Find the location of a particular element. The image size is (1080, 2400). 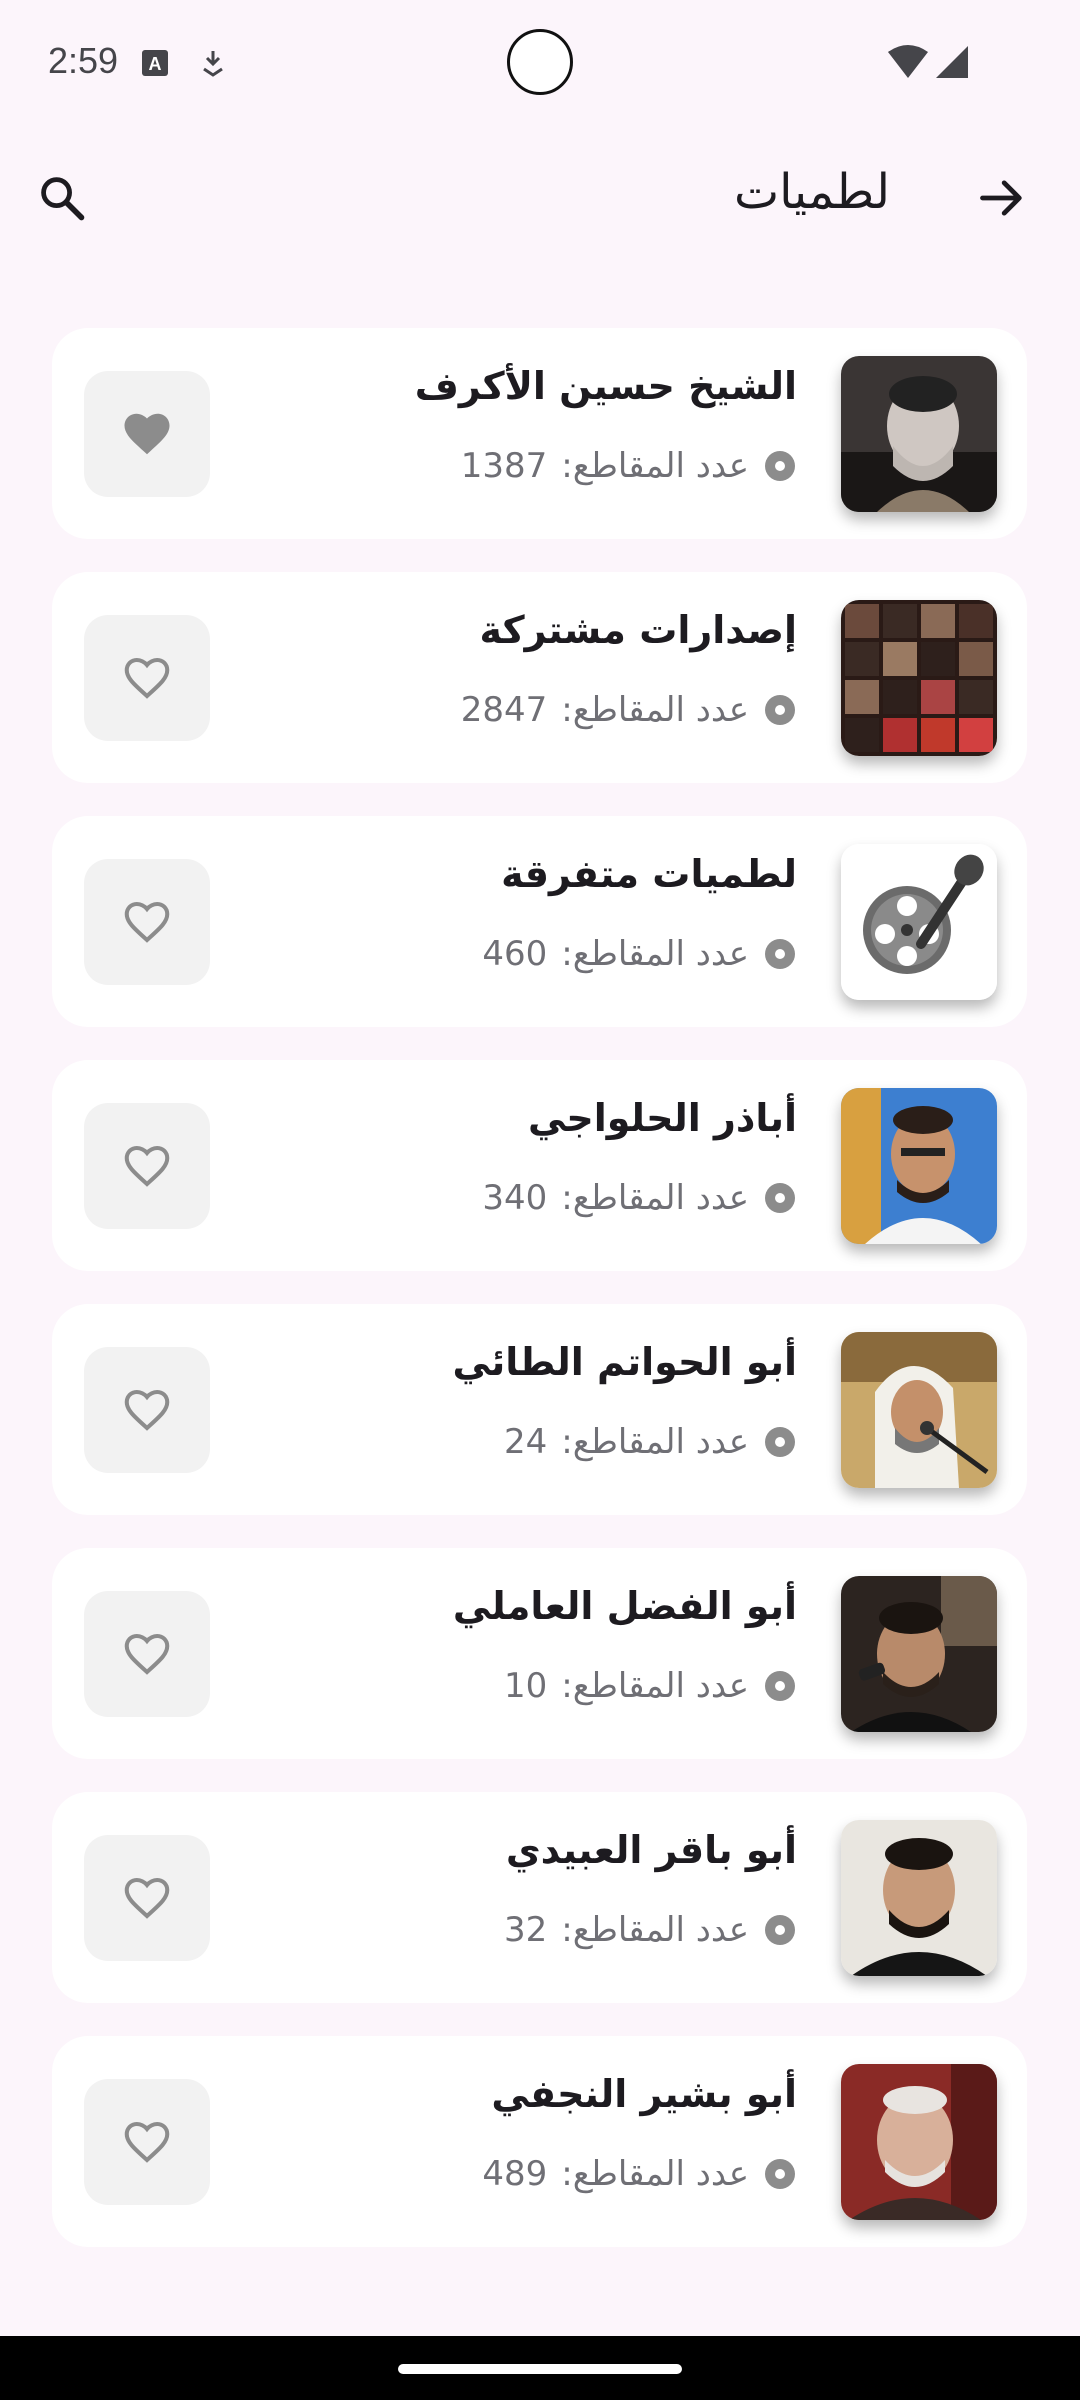

camera-cutout is located at coordinates (540, 62).